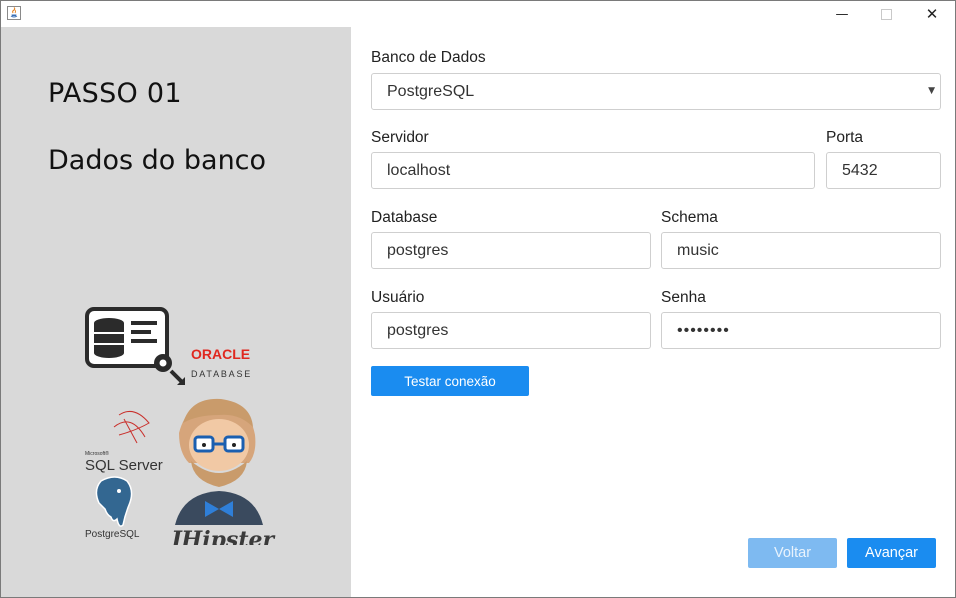 The height and width of the screenshot is (598, 956). I want to click on password-input: ••••••••, so click(801, 330).